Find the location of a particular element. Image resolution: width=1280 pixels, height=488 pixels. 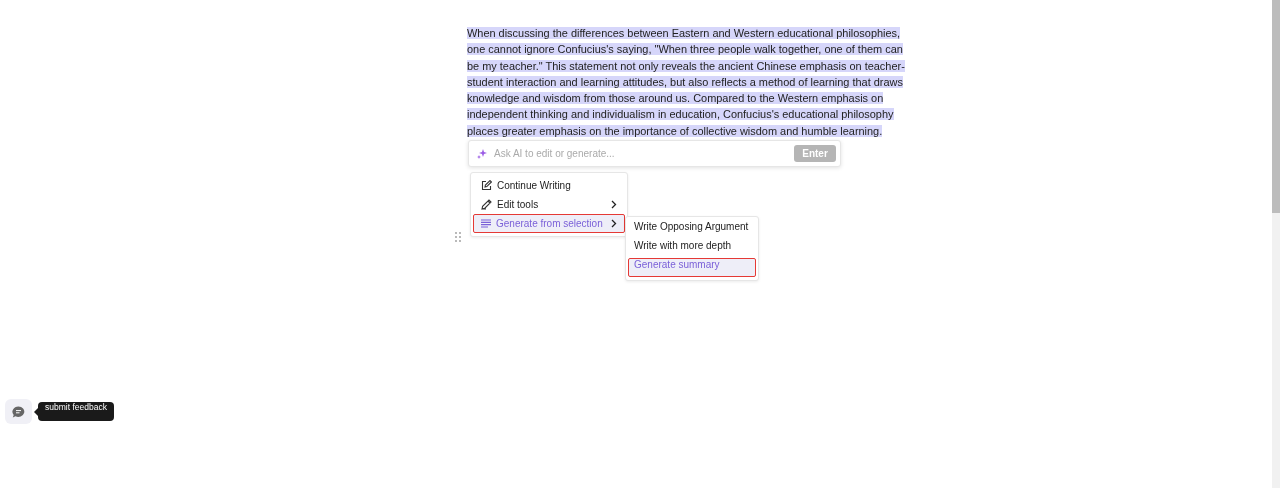

menu-item: Write Opposing Argument is located at coordinates (692, 229).